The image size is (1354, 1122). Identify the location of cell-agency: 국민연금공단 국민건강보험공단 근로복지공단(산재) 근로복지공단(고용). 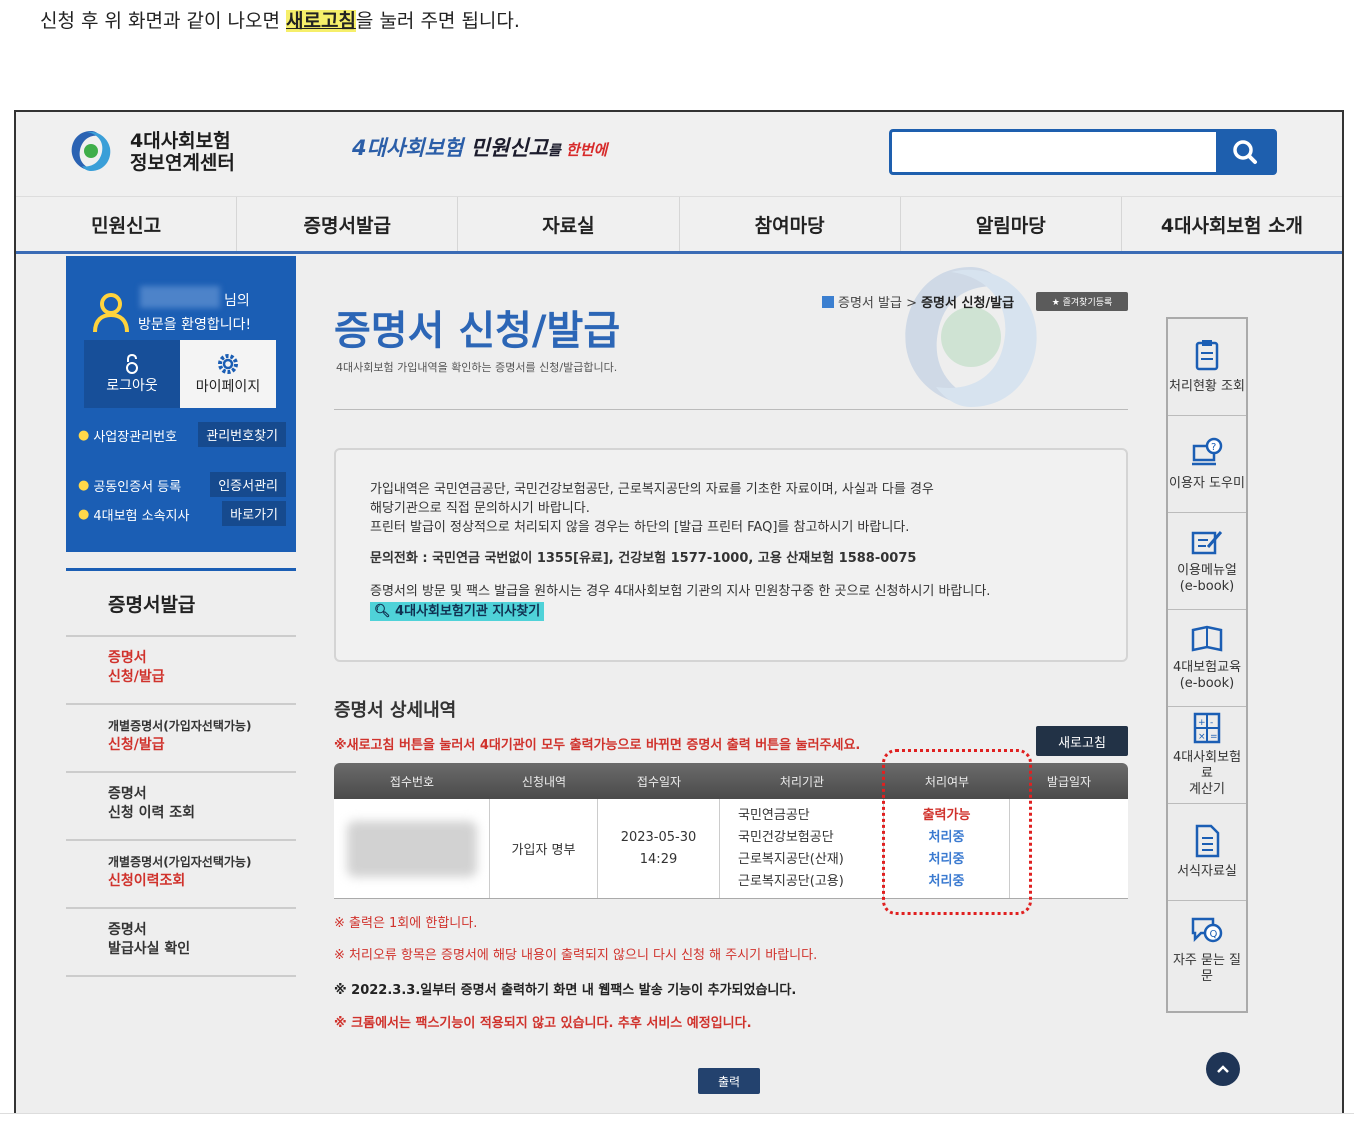
(802, 848).